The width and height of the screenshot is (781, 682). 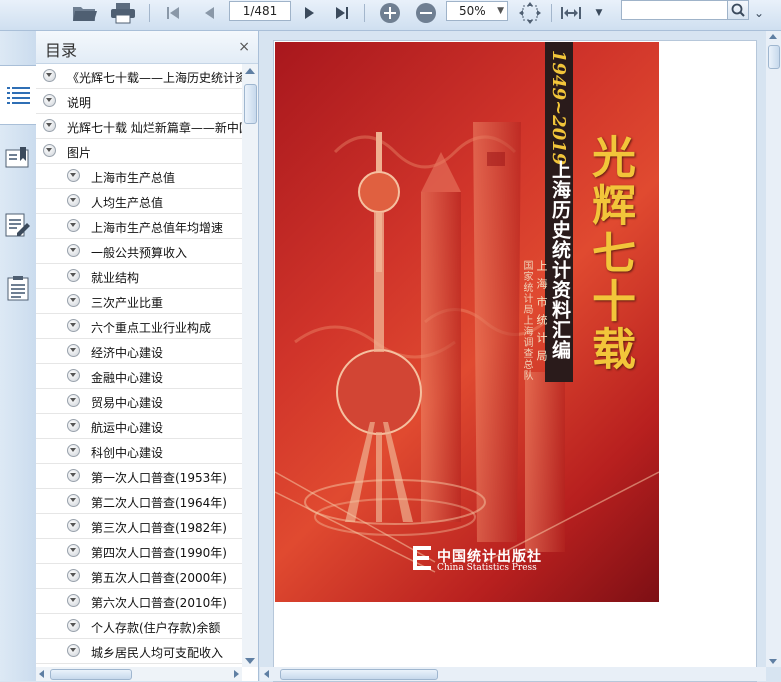 I want to click on last-page-icon, so click(x=342, y=13).